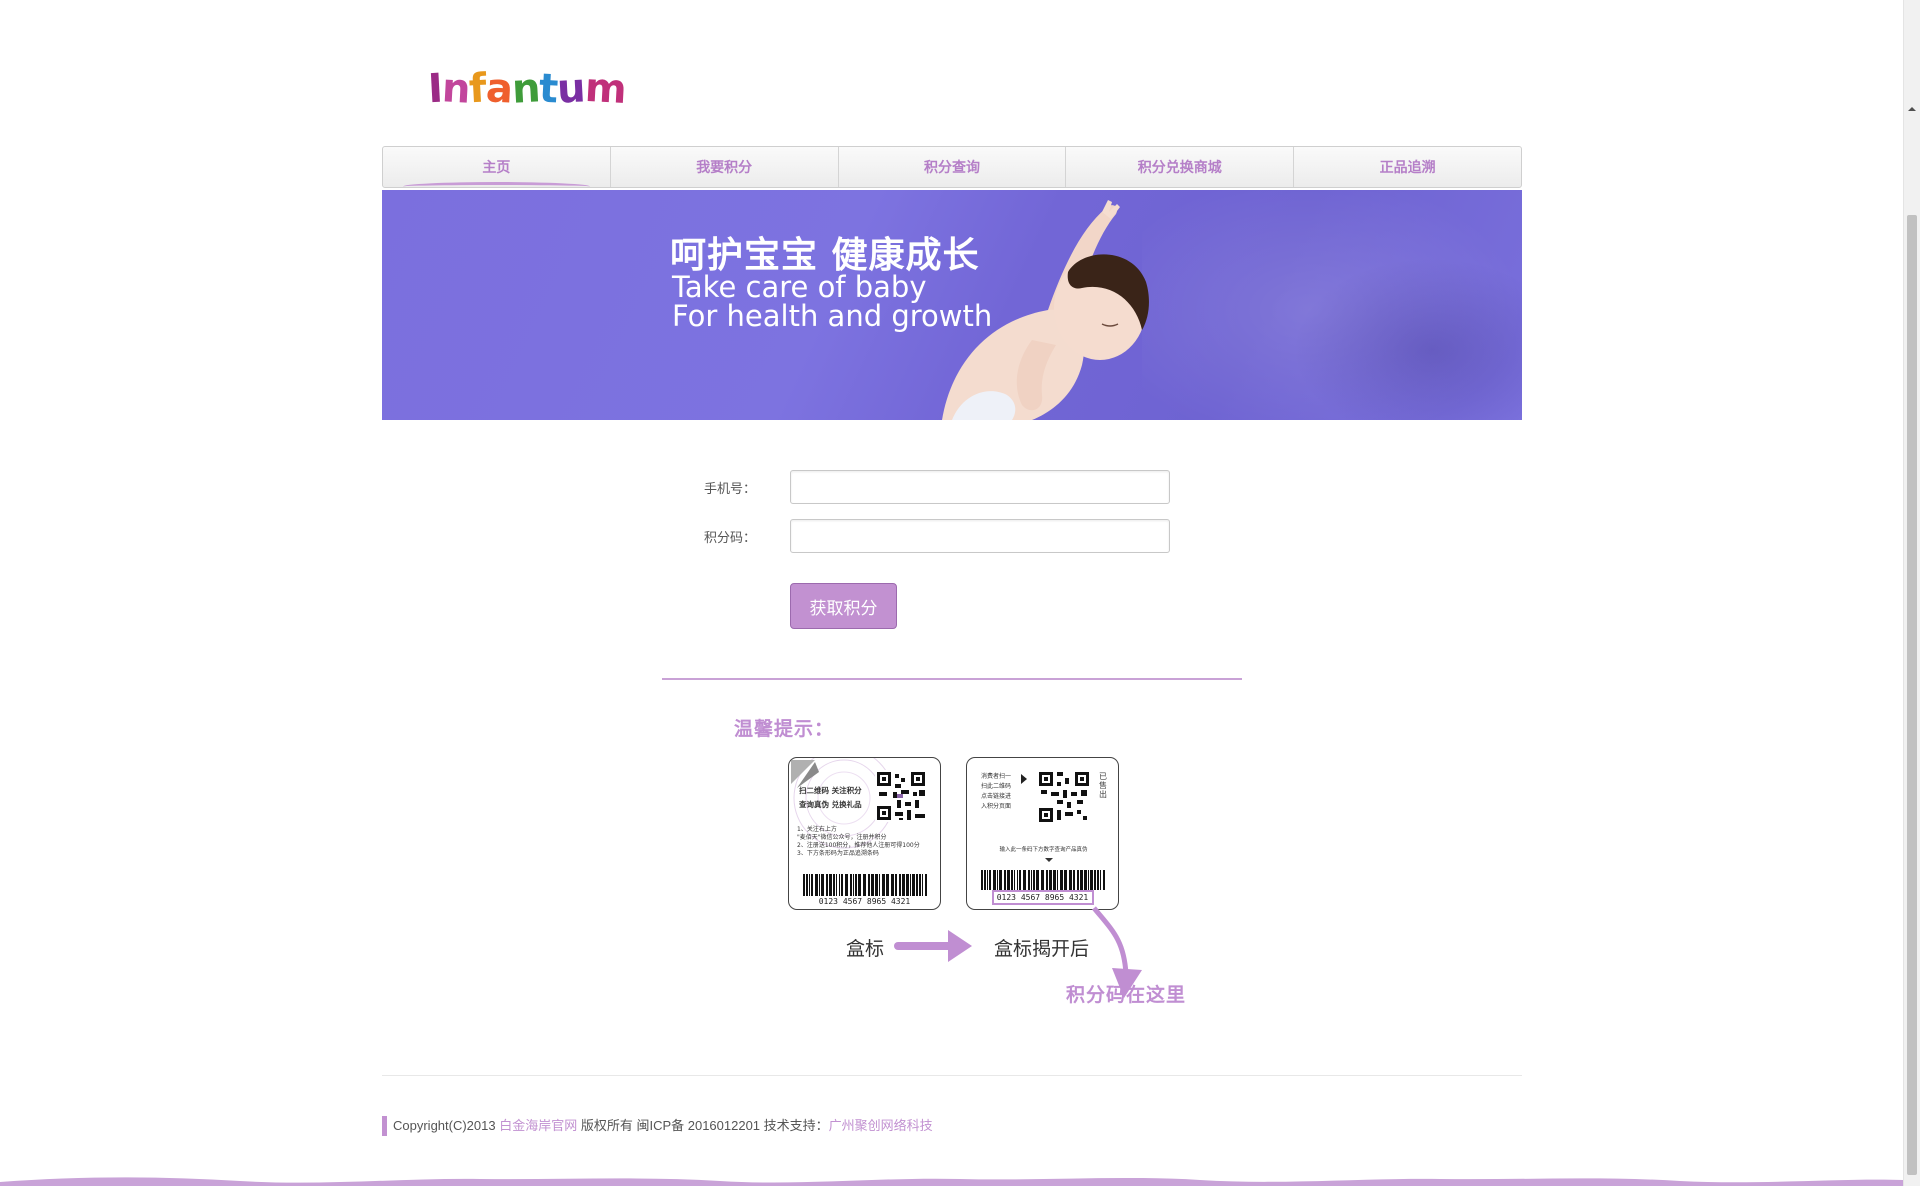 The height and width of the screenshot is (1186, 1920). I want to click on right-arrow-head-icon, so click(960, 946).